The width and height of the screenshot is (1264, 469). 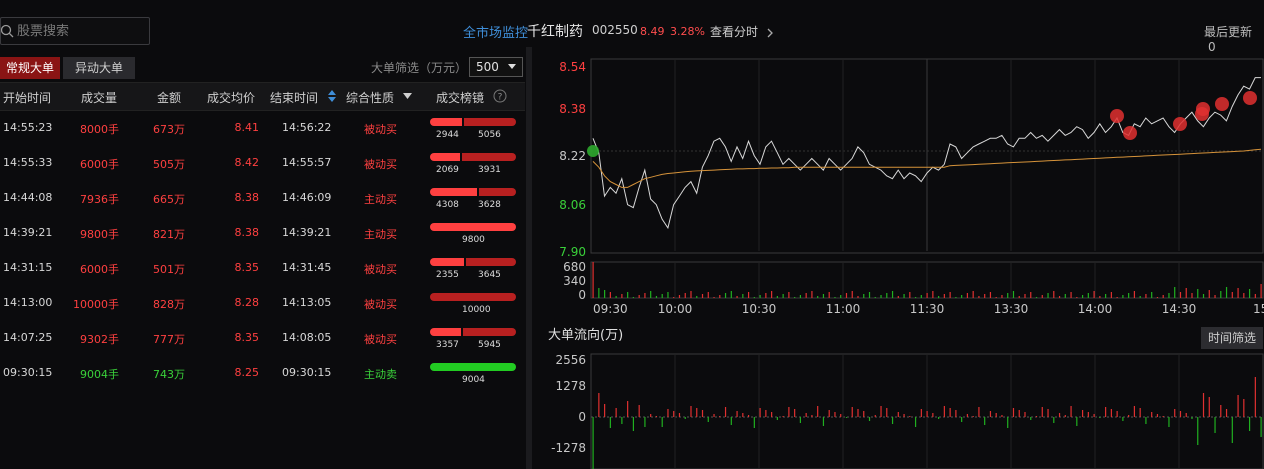 What do you see at coordinates (231, 97) in the screenshot?
I see `col-avg-price: 成交均价` at bounding box center [231, 97].